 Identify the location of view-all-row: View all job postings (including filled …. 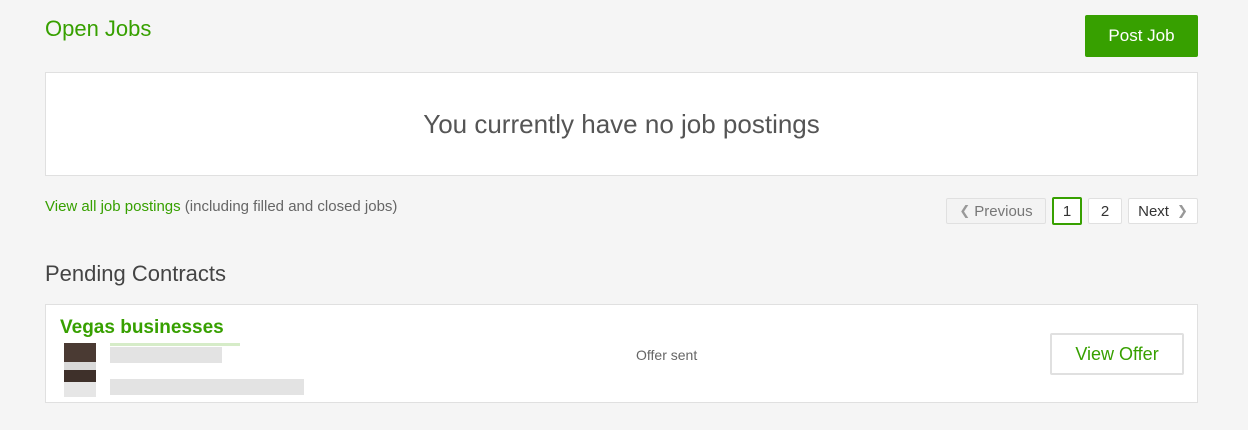
(221, 206).